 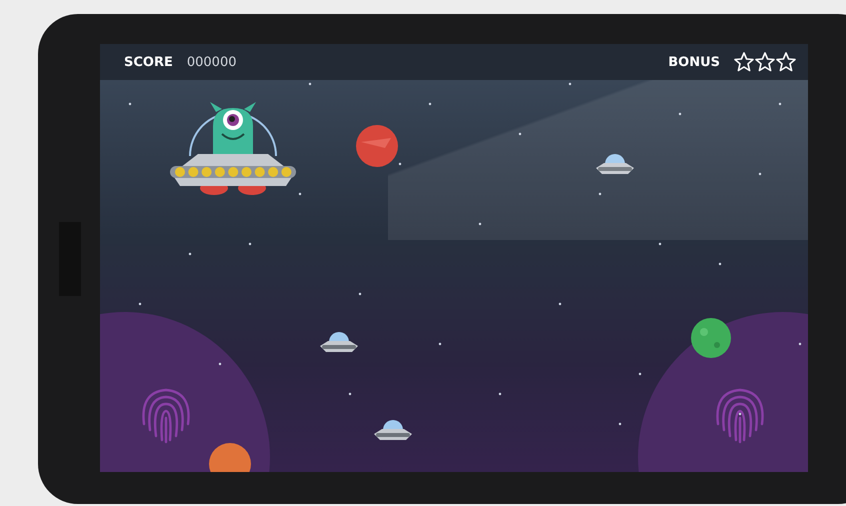 What do you see at coordinates (694, 62) in the screenshot?
I see `bonus-label: BONUS` at bounding box center [694, 62].